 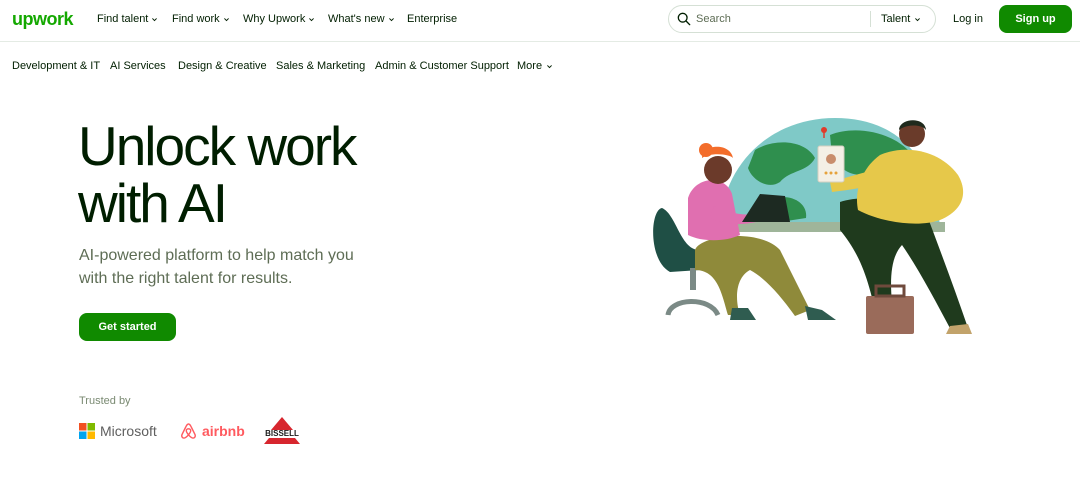 What do you see at coordinates (274, 19) in the screenshot?
I see `nav-why-upwork-label: Why Upwork` at bounding box center [274, 19].